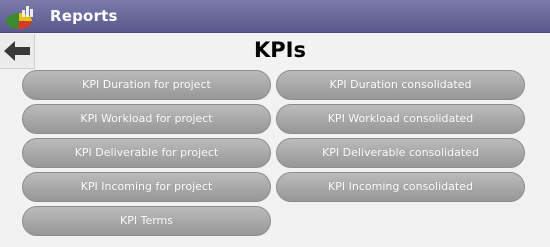 The width and height of the screenshot is (550, 247). What do you see at coordinates (275, 16) in the screenshot?
I see `title-bar: Reports` at bounding box center [275, 16].